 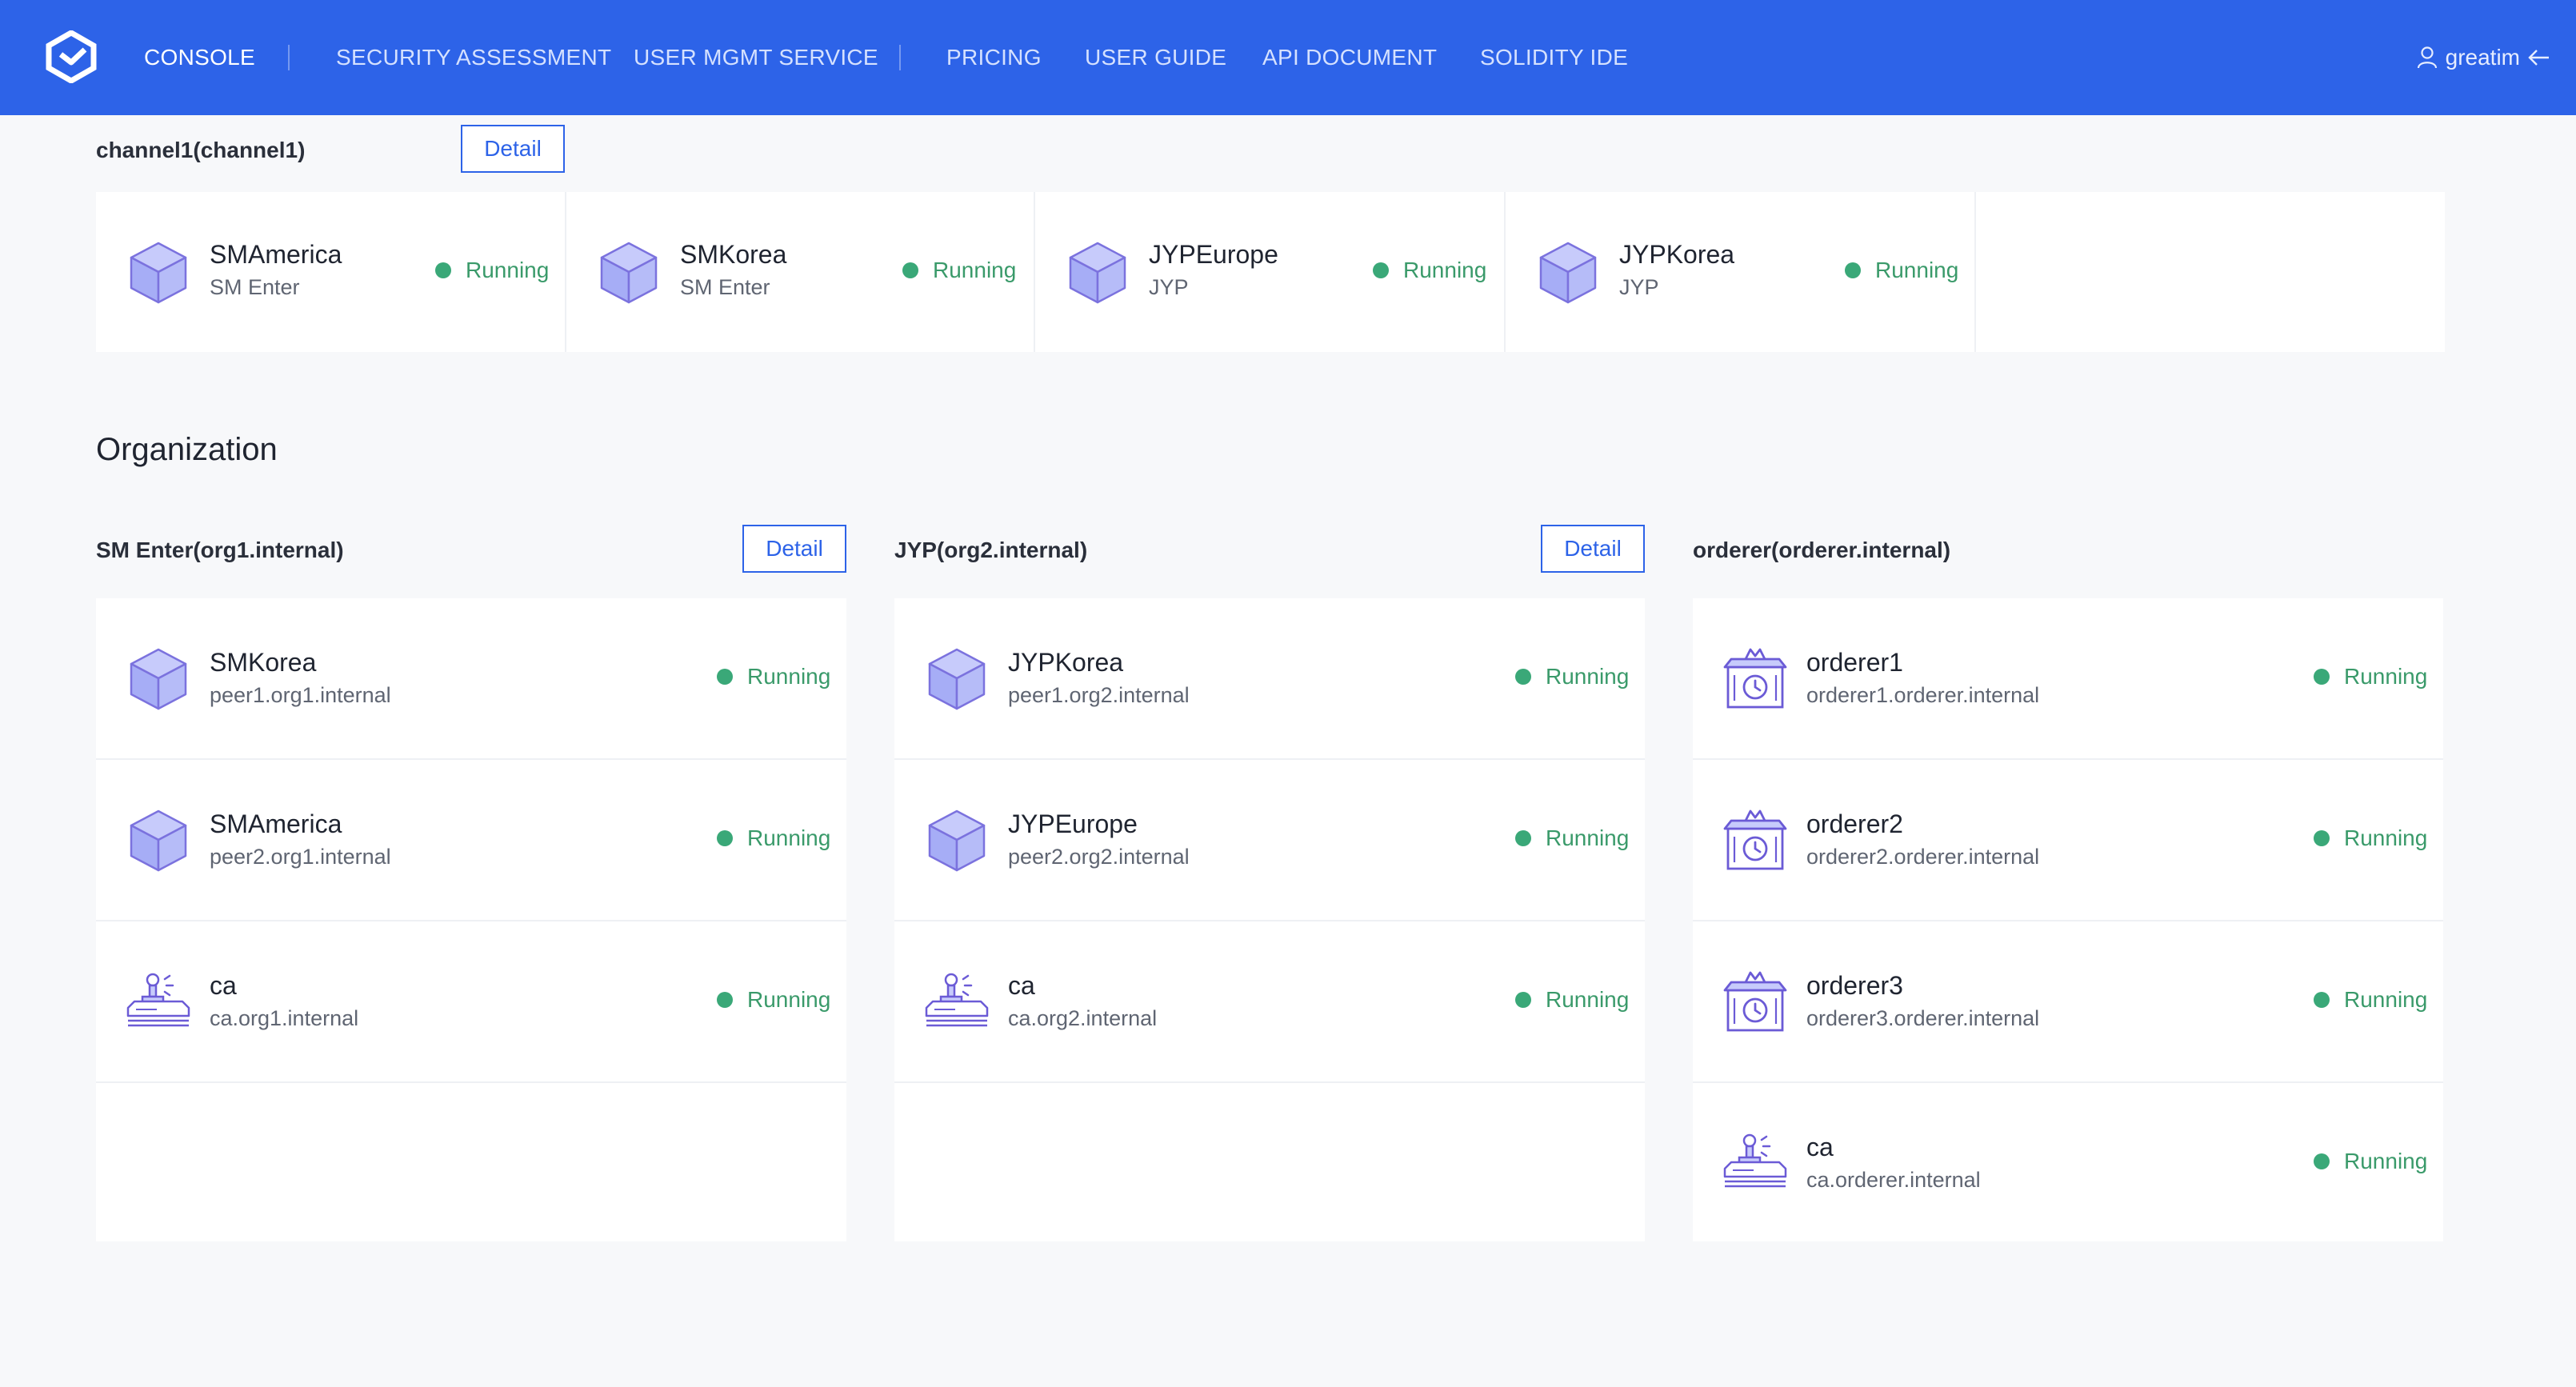 What do you see at coordinates (199, 58) in the screenshot?
I see `nav-console: CONSOLE` at bounding box center [199, 58].